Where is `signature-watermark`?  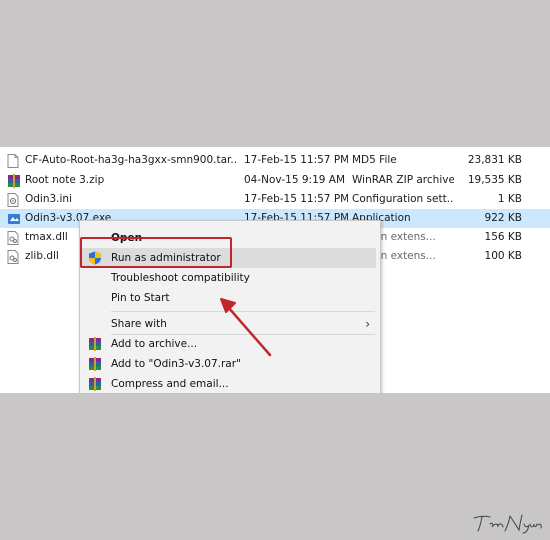 signature-watermark is located at coordinates (507, 525).